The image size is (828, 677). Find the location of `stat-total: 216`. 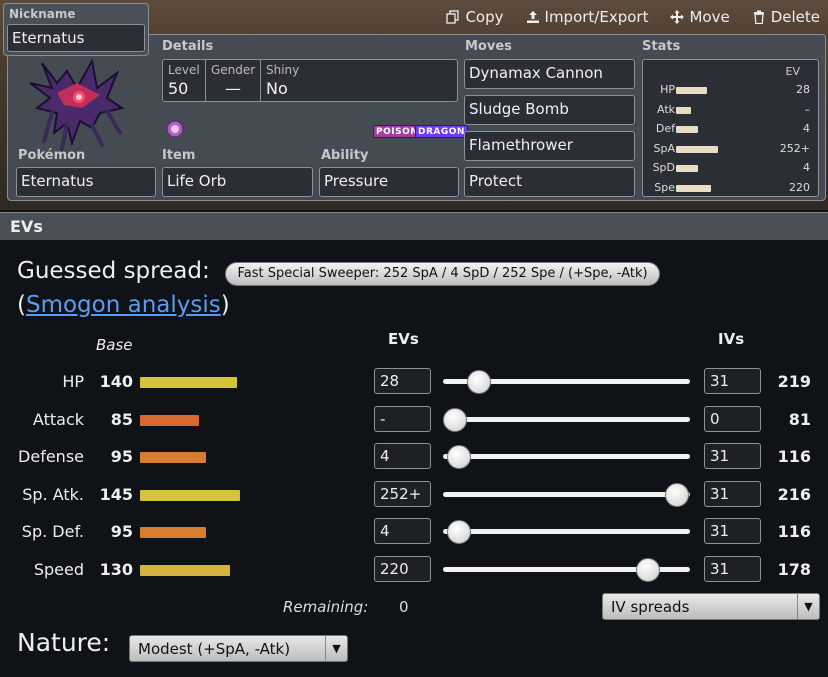

stat-total: 216 is located at coordinates (794, 494).